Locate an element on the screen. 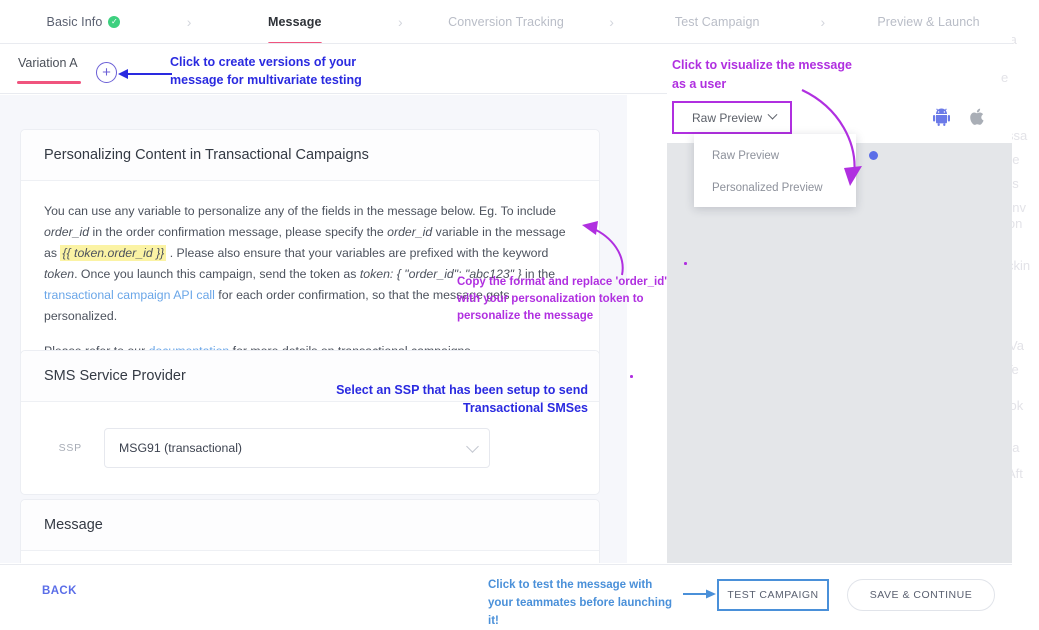  ssp-select: MSG91 (transactional) is located at coordinates (297, 448).